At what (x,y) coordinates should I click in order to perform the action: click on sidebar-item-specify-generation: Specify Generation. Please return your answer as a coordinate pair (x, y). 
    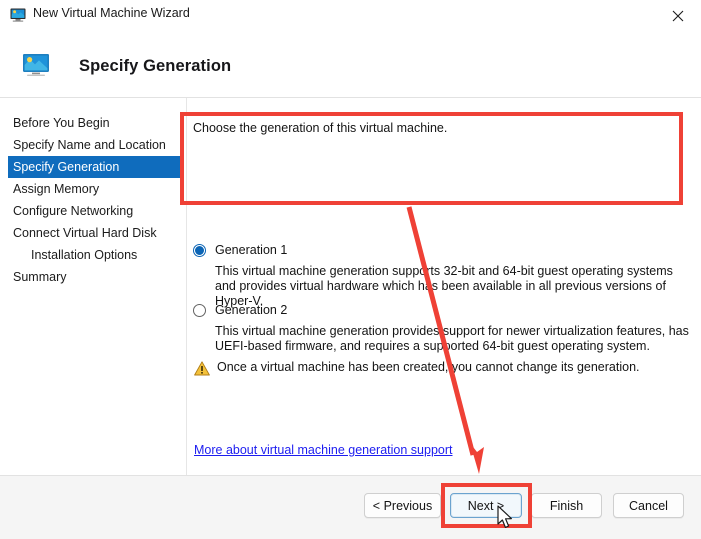
    Looking at the image, I should click on (94, 167).